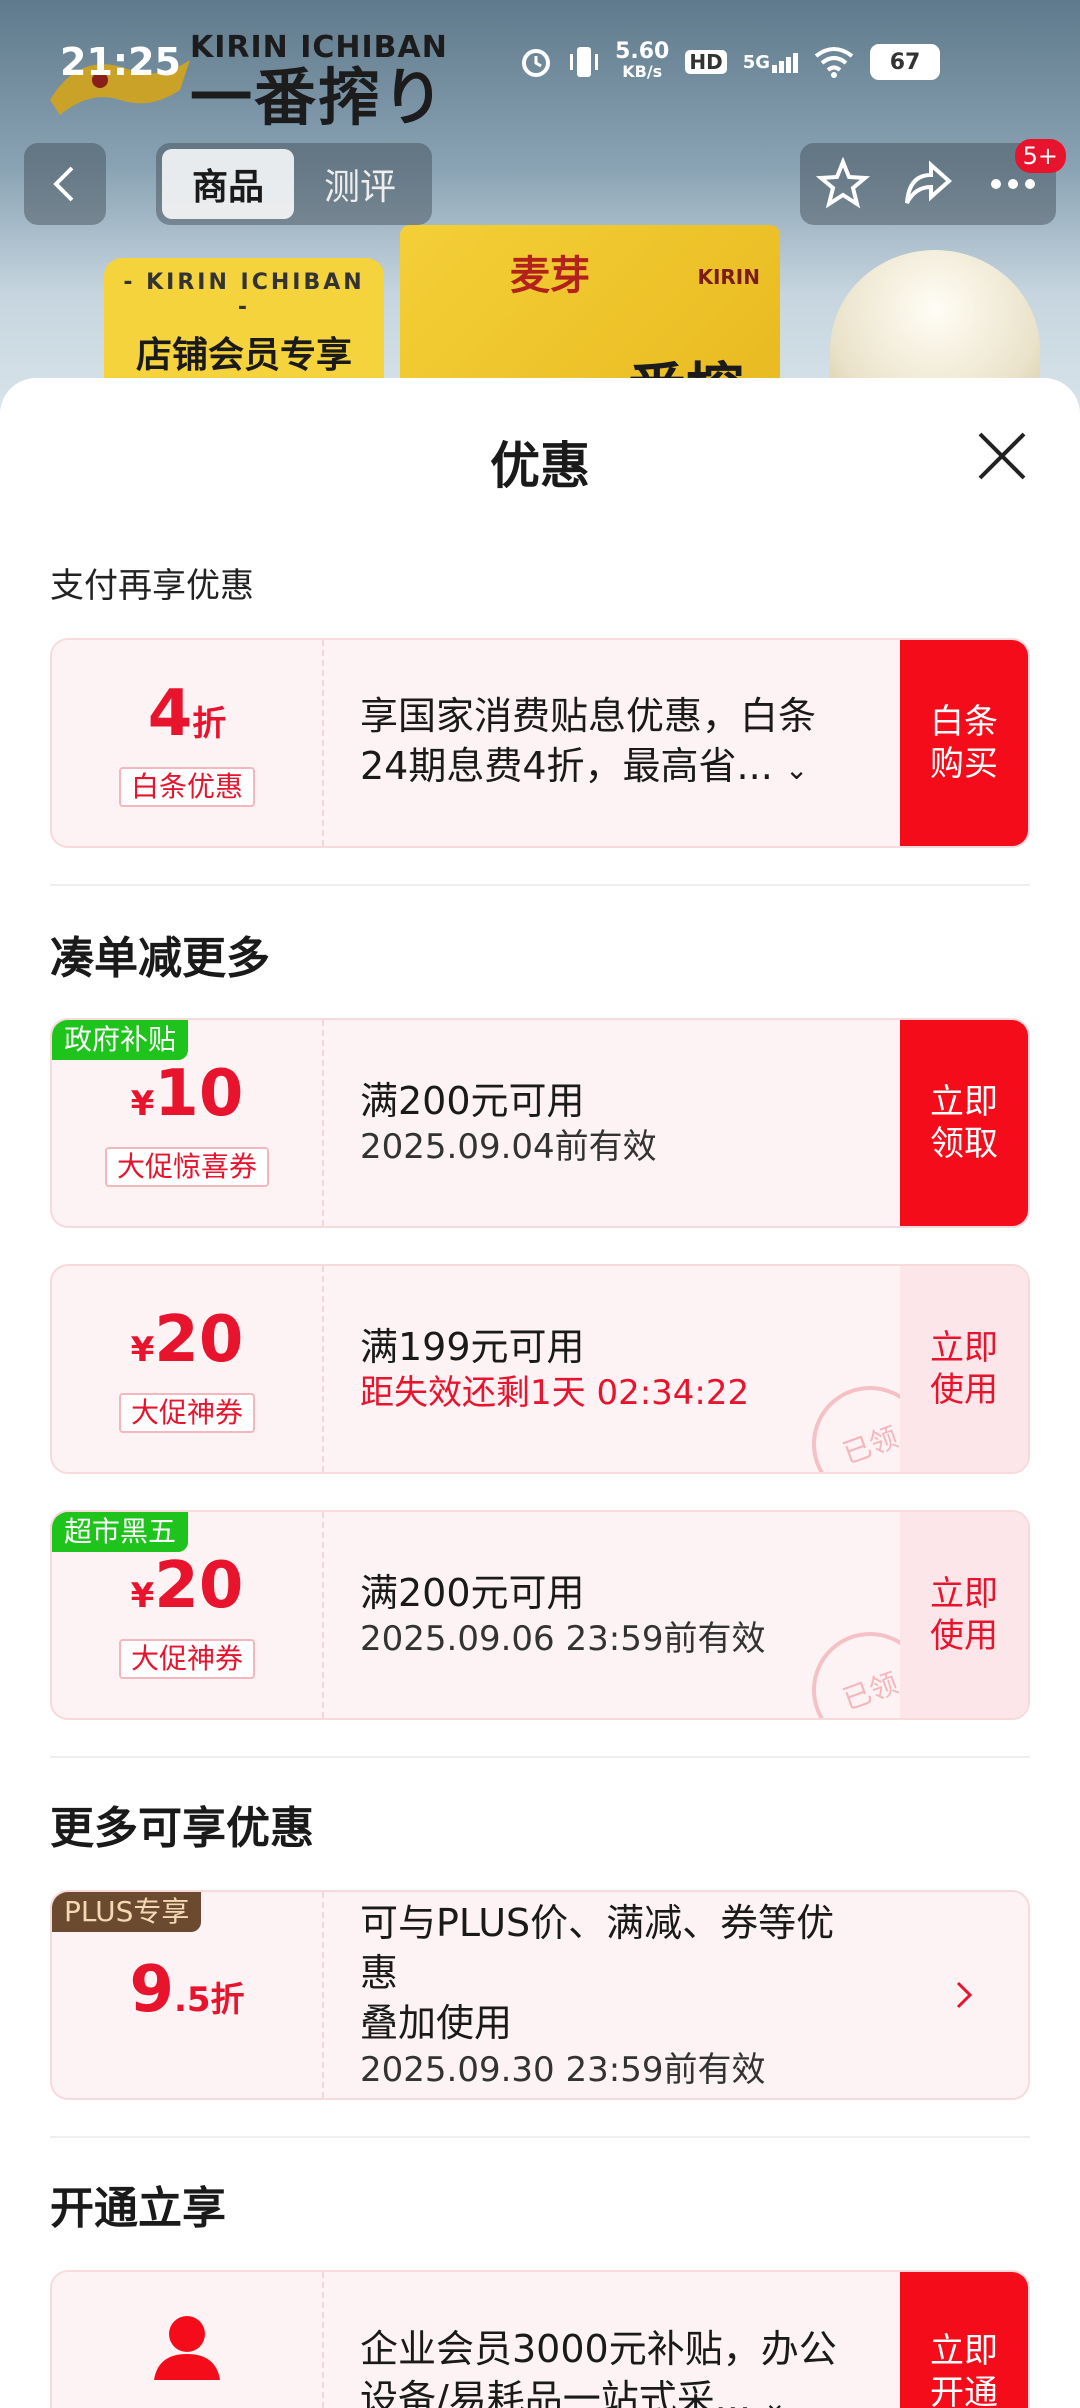 Image resolution: width=1080 pixels, height=2408 pixels. Describe the element at coordinates (151, 1990) in the screenshot. I see `coupon-amount-value: 9` at that location.